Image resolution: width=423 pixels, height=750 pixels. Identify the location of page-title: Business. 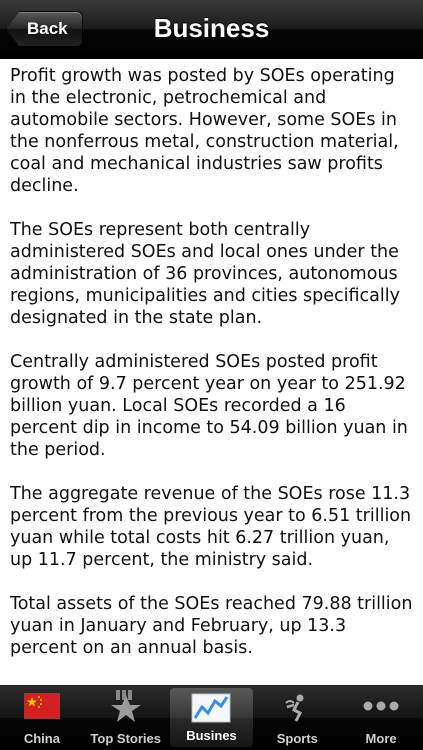
(211, 28).